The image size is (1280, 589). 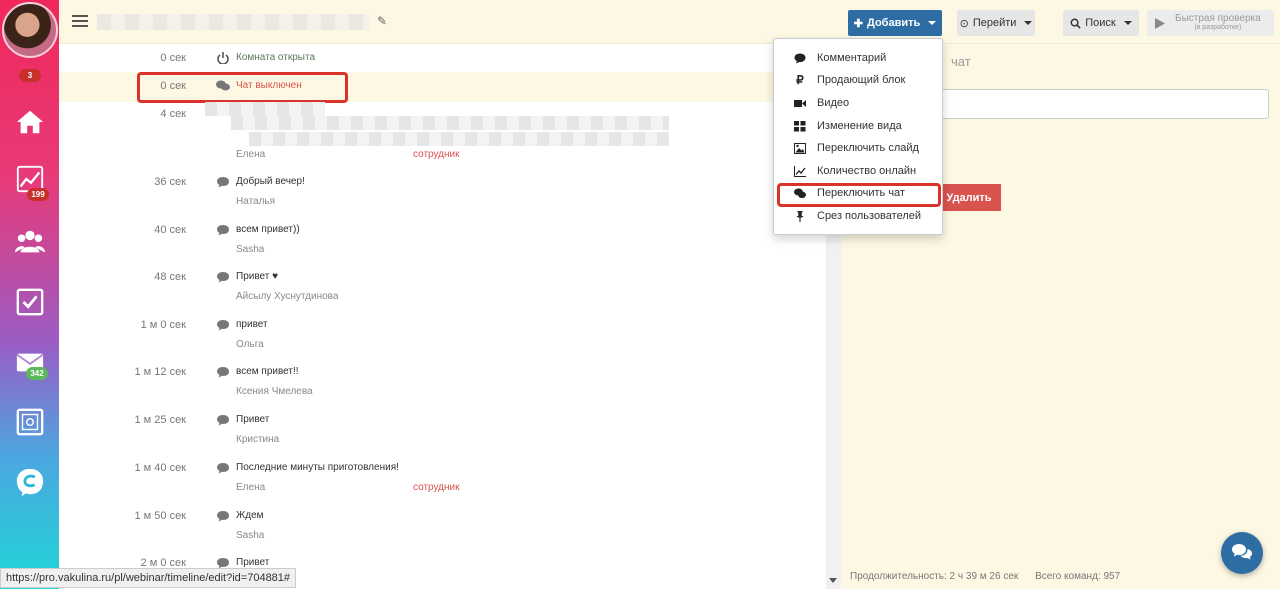 What do you see at coordinates (964, 23) in the screenshot?
I see `clock-icon: ⊙` at bounding box center [964, 23].